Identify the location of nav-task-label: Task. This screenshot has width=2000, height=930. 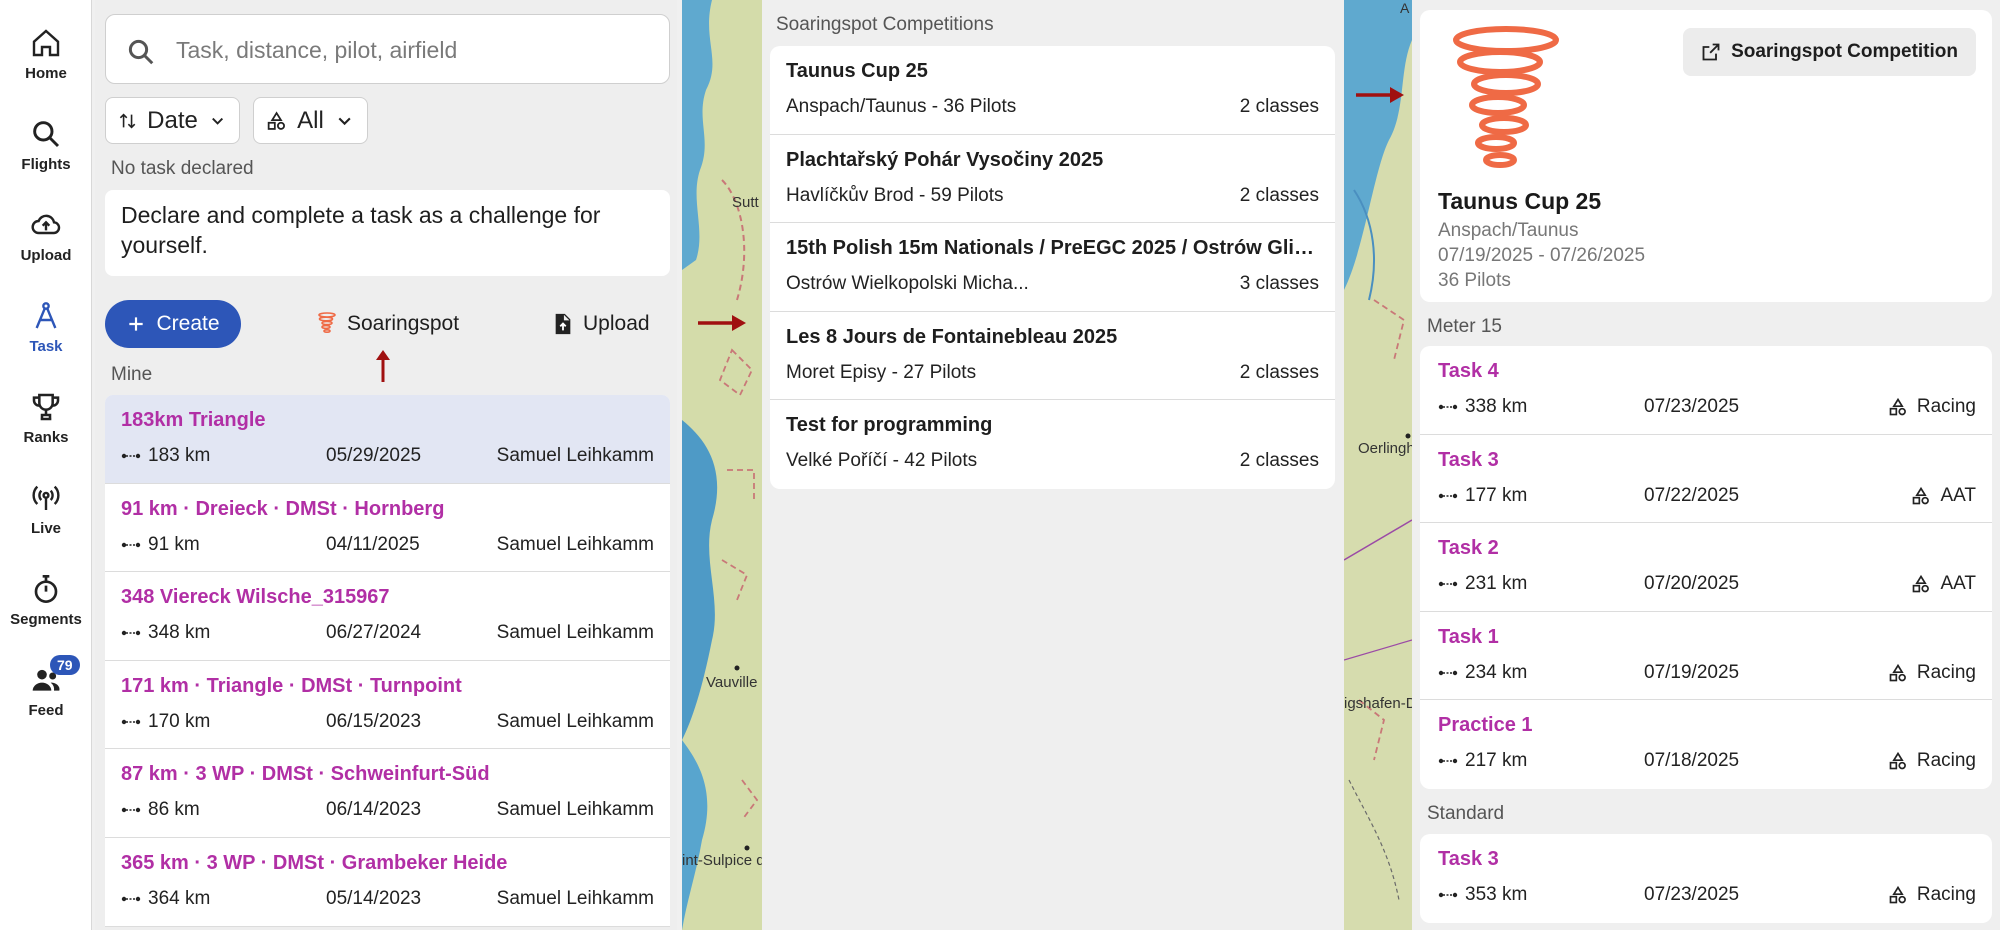
(46, 346).